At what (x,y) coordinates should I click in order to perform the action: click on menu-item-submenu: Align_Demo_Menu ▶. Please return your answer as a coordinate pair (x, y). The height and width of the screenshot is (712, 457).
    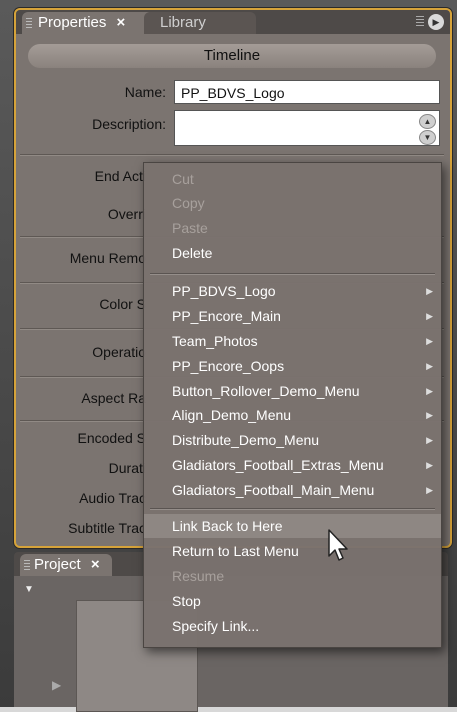
    Looking at the image, I should click on (292, 415).